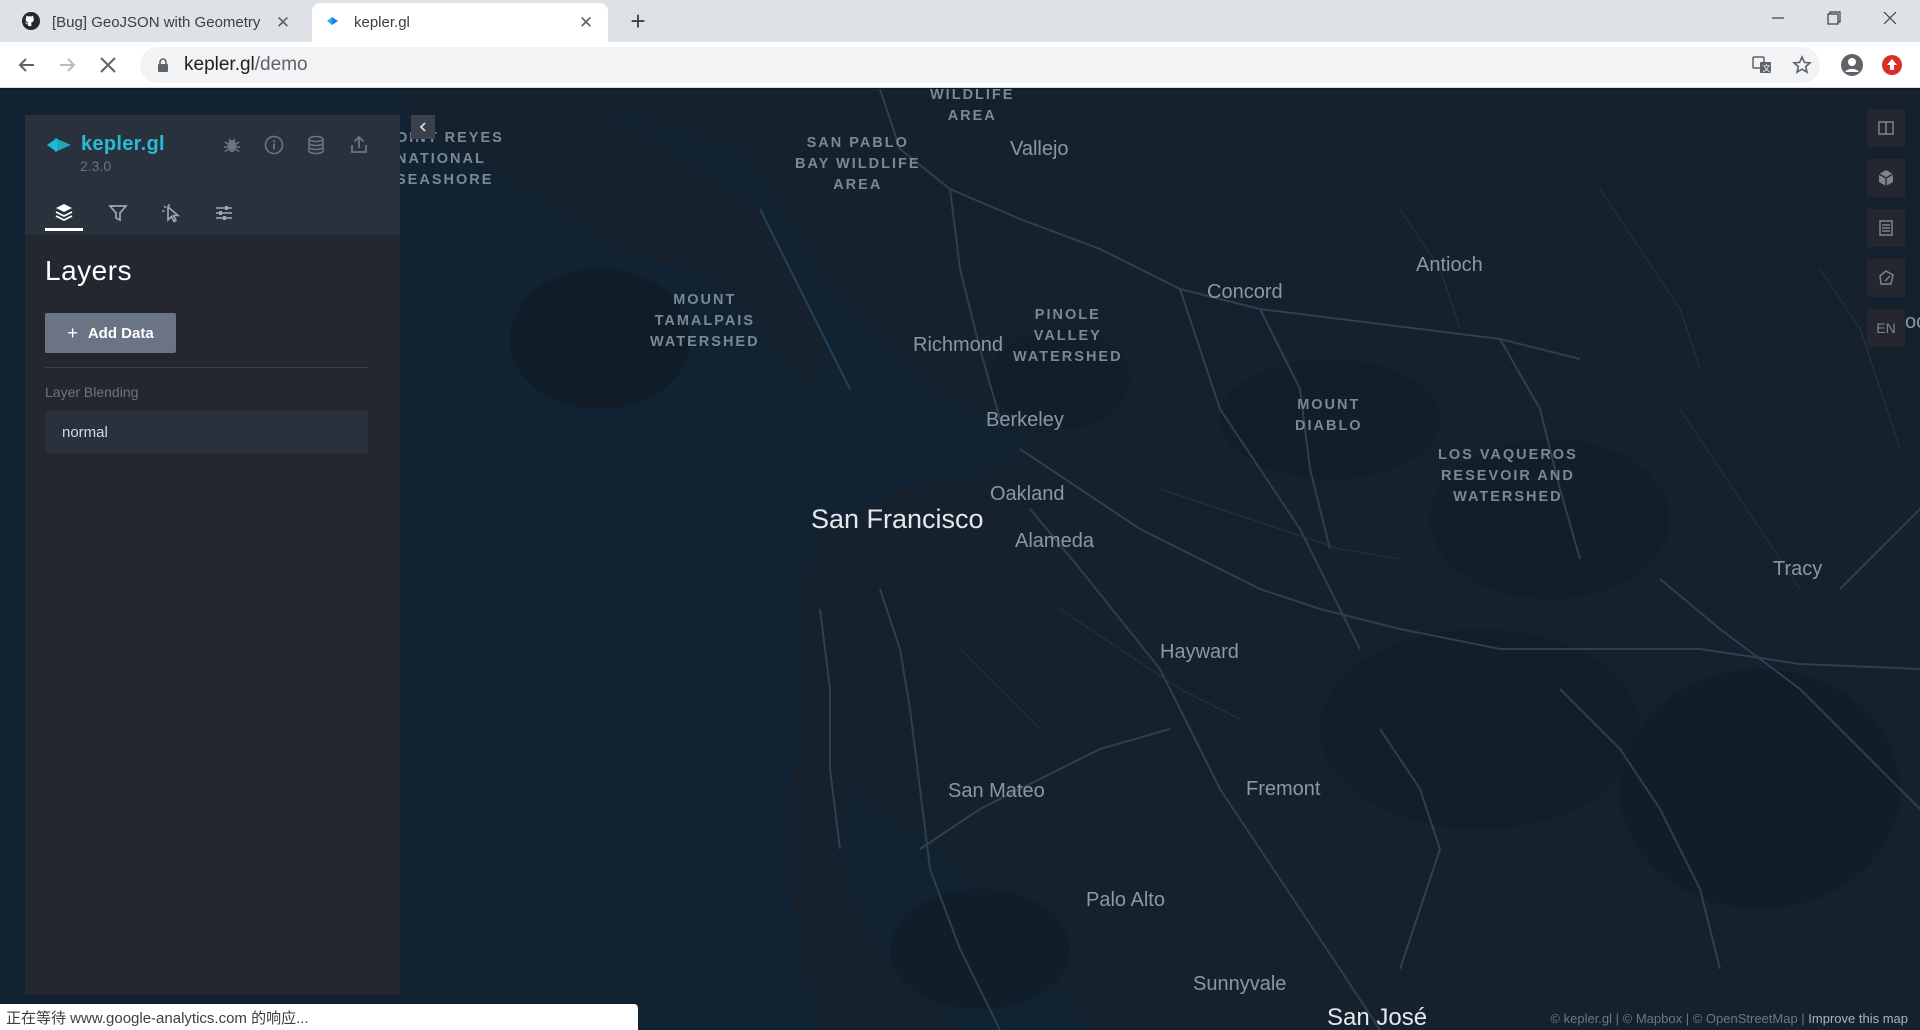  I want to click on browser-toolbar: kepler.gl/demo 文, so click(960, 65).